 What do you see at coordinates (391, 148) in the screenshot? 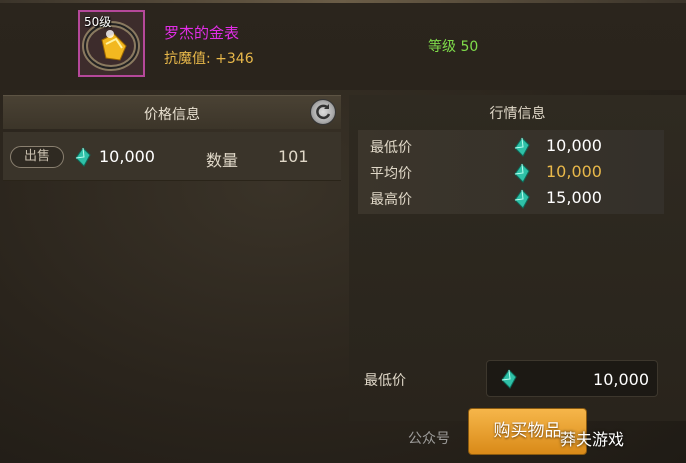
I see `min-price-label: 最低价` at bounding box center [391, 148].